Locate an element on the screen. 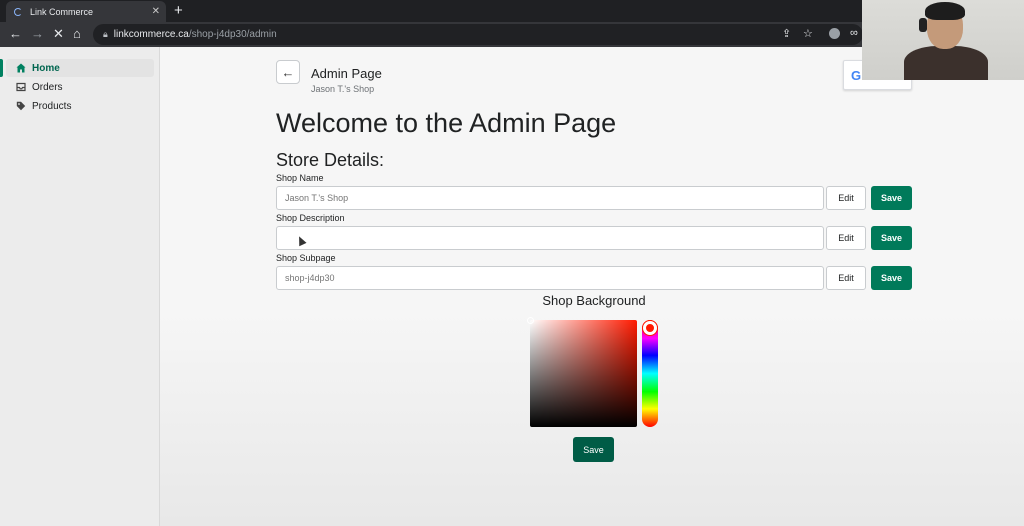 This screenshot has width=1024, height=526. sidebar: Home Orders Products is located at coordinates (80, 286).